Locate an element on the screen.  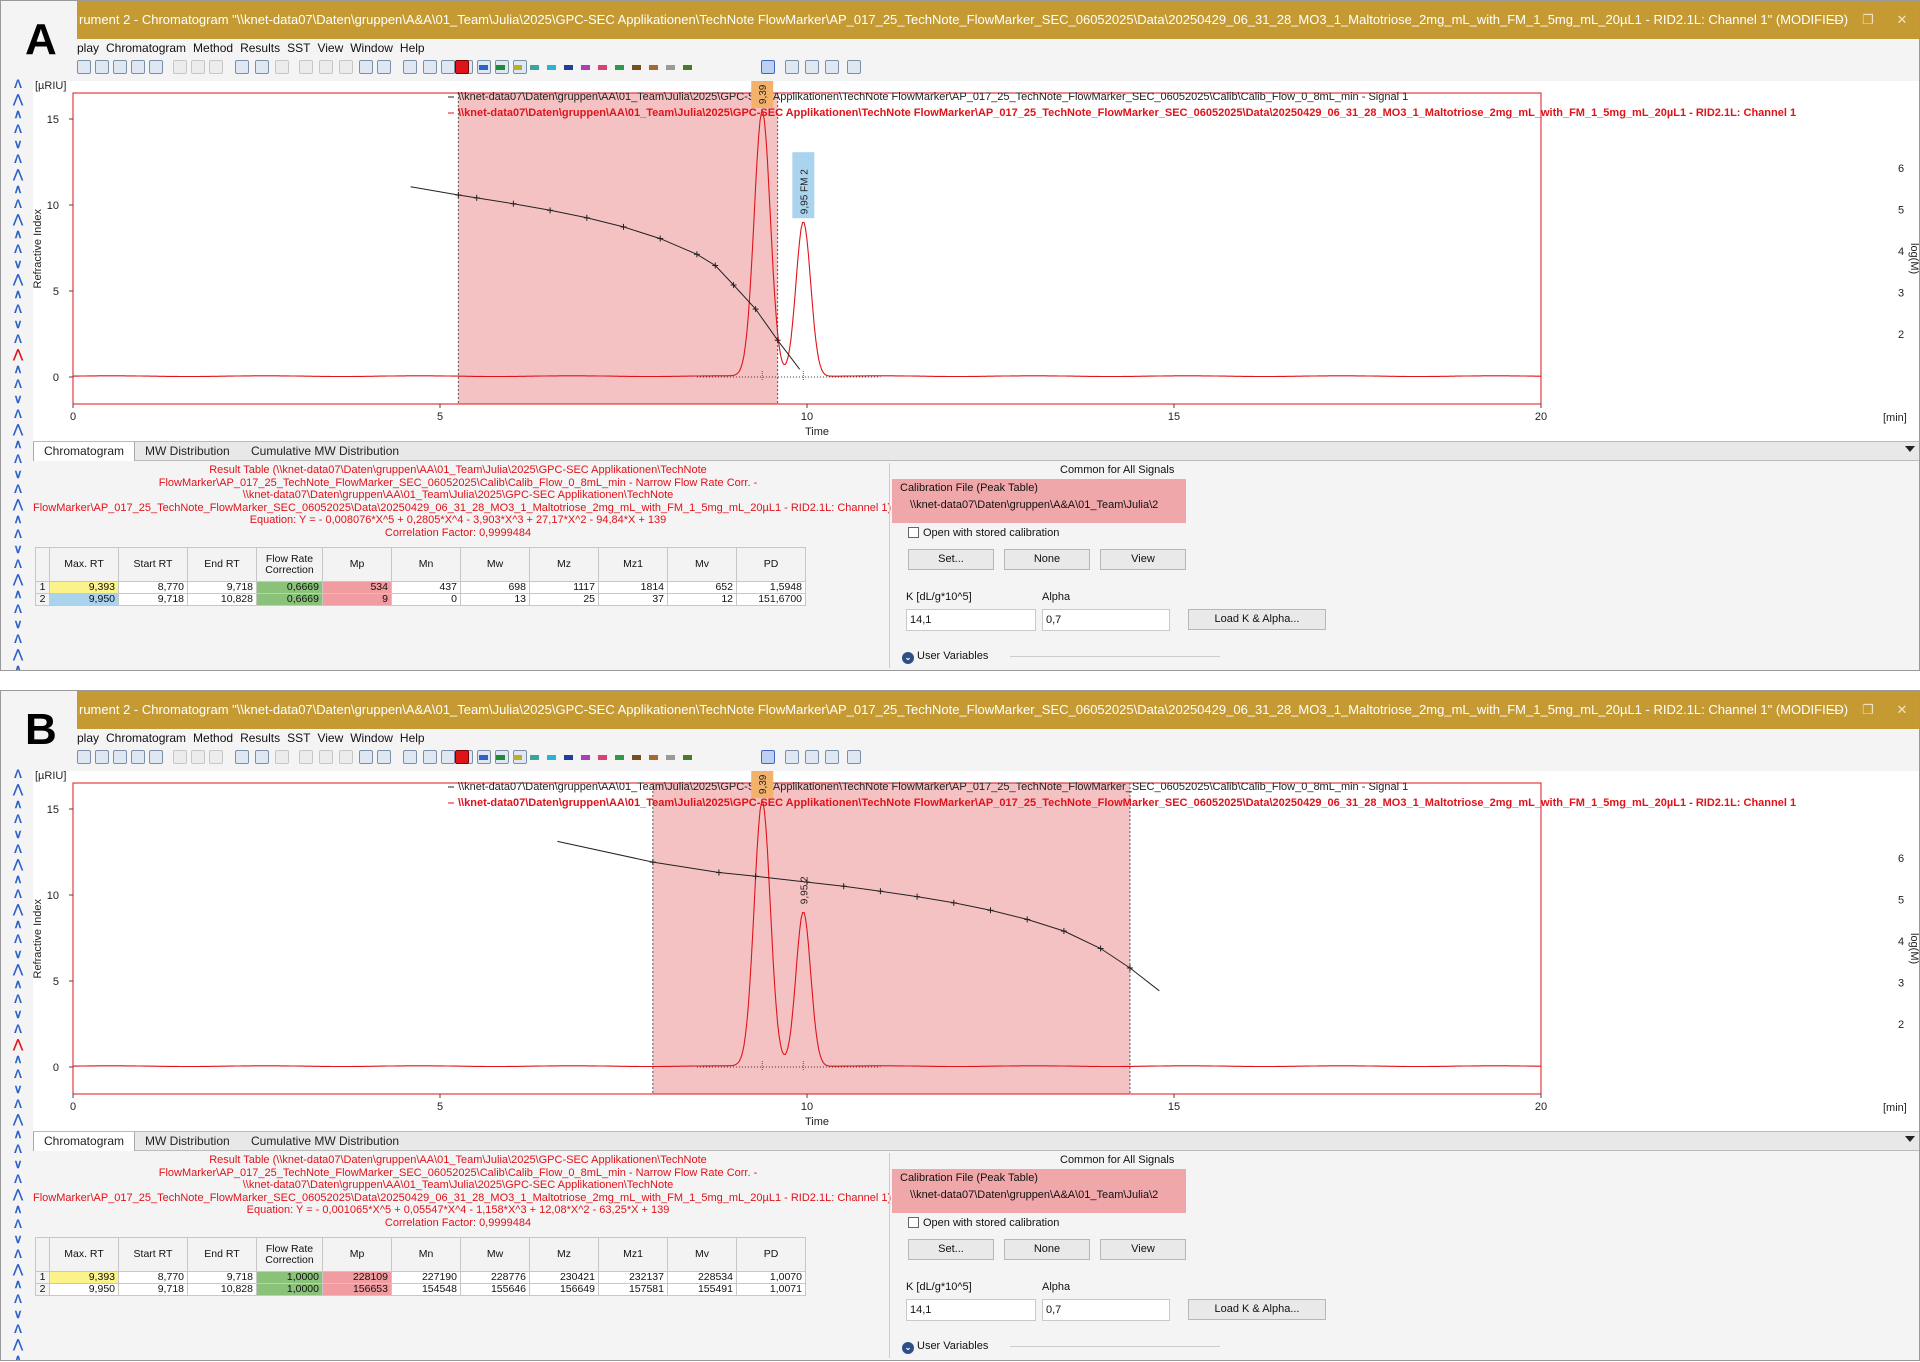
menu-display: play is located at coordinates (88, 738).